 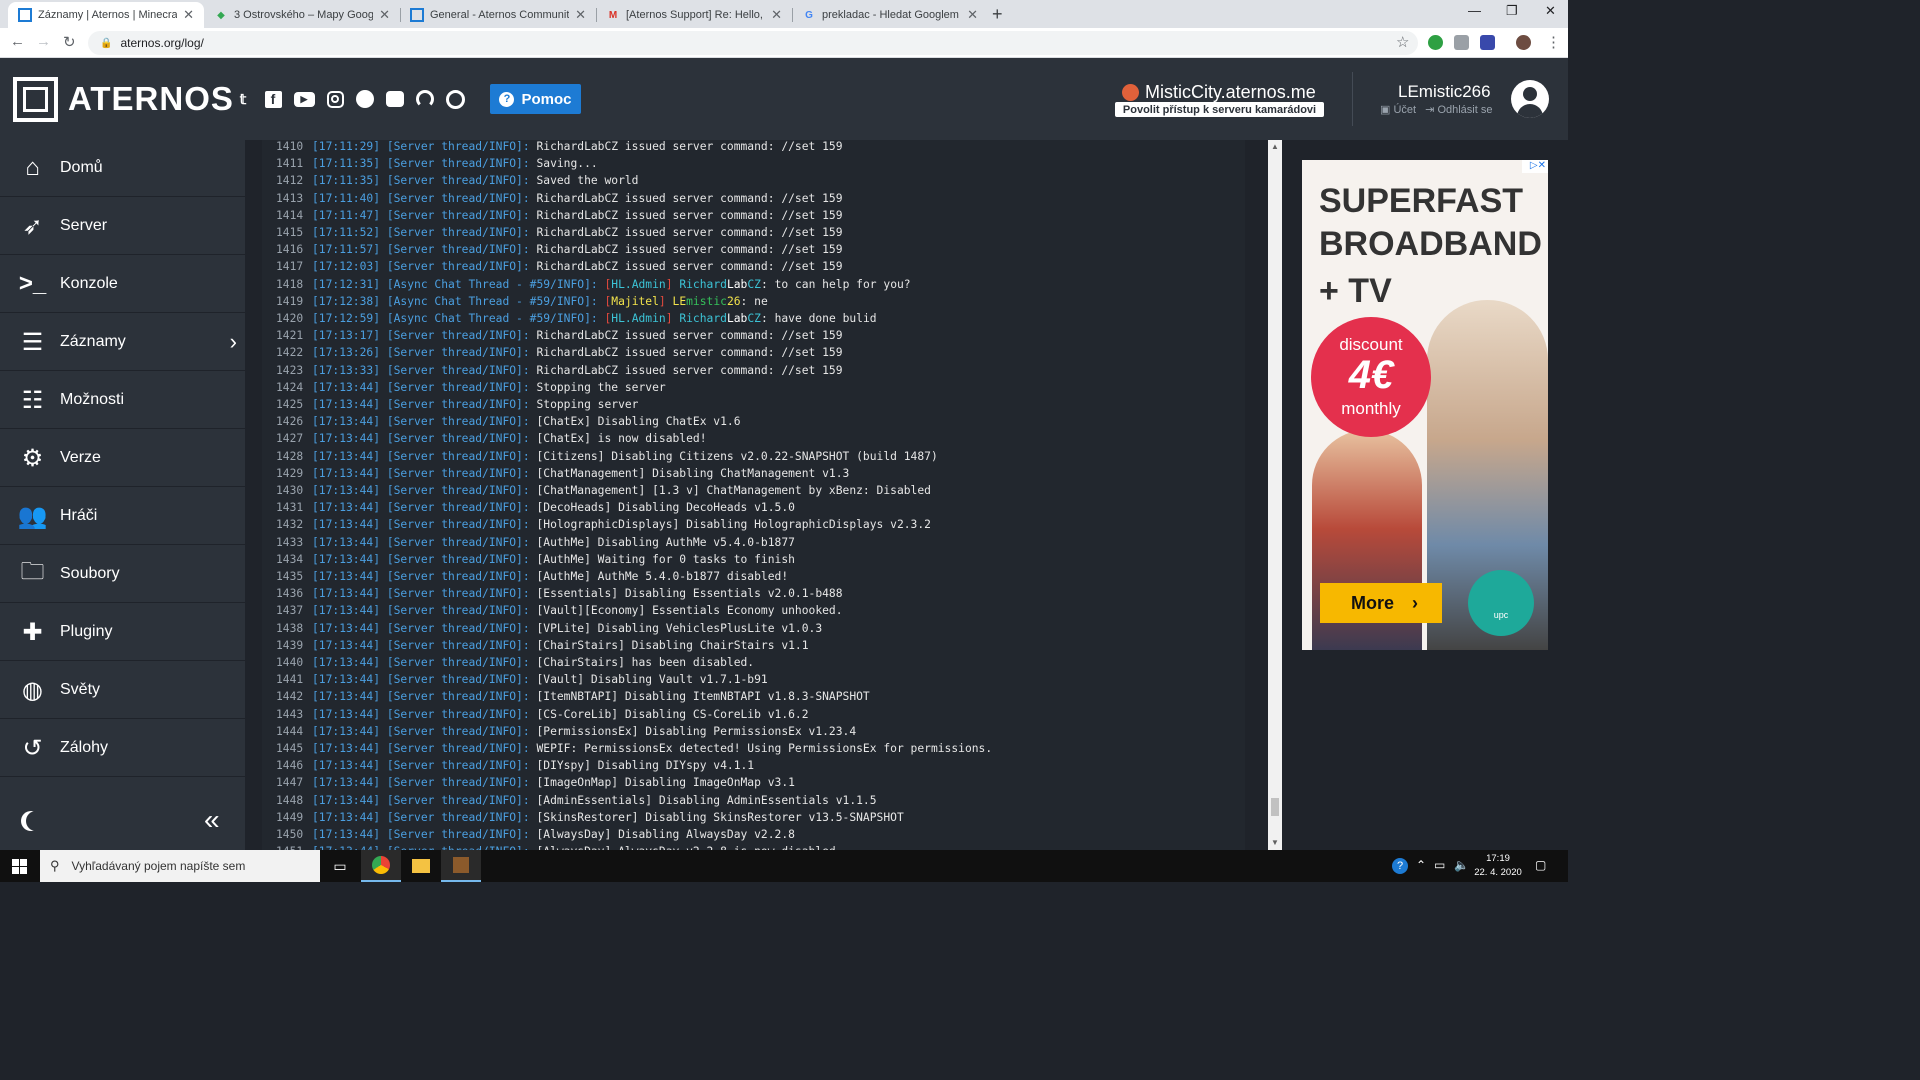 I want to click on headset-icon, so click(x=425, y=99).